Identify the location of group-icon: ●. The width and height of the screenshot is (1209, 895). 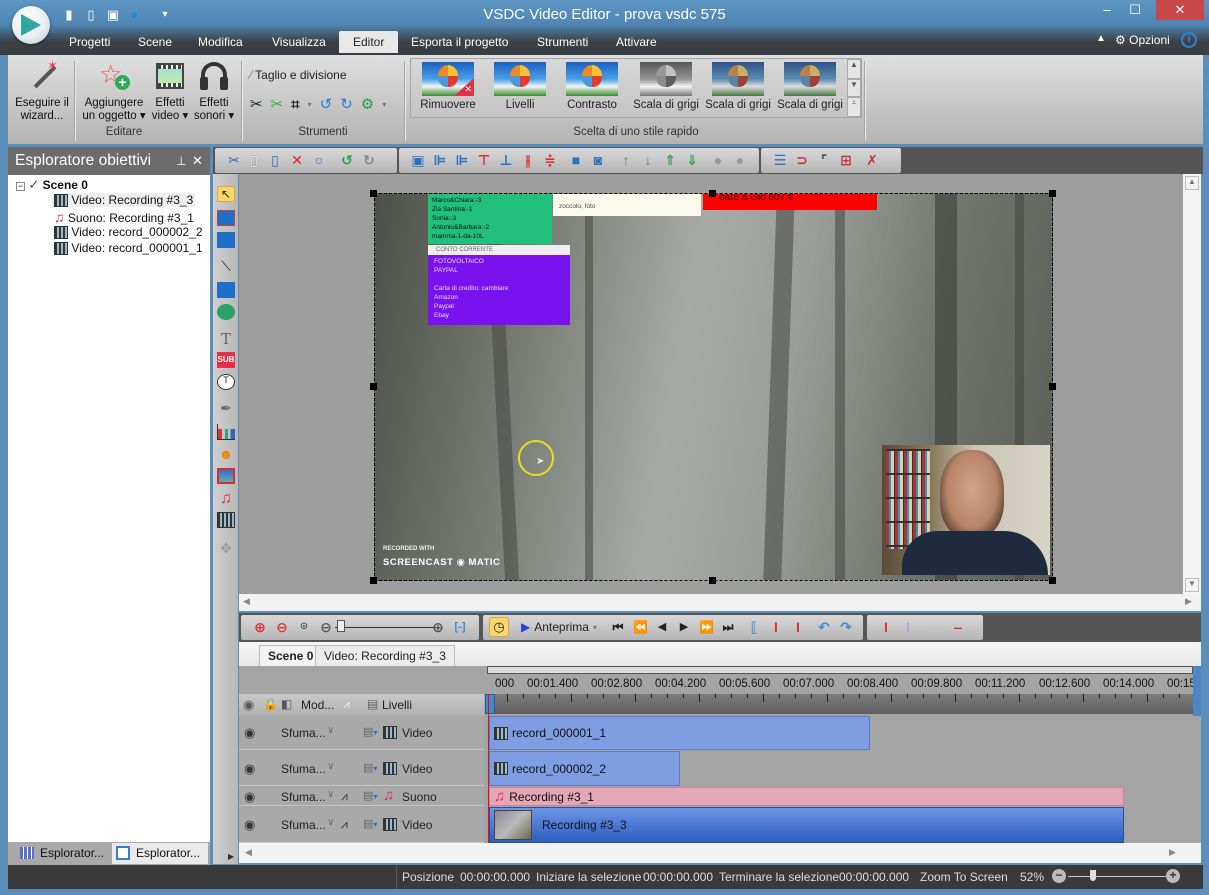
(718, 160).